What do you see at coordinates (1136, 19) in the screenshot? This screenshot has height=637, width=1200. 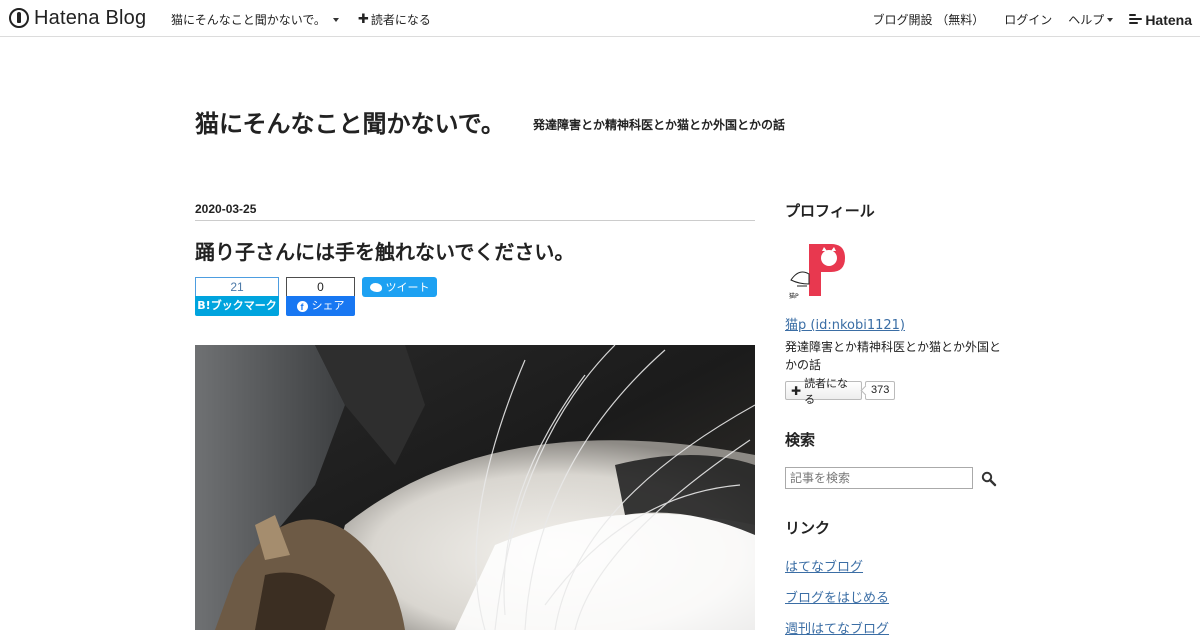 I see `hatena-stripes-icon` at bounding box center [1136, 19].